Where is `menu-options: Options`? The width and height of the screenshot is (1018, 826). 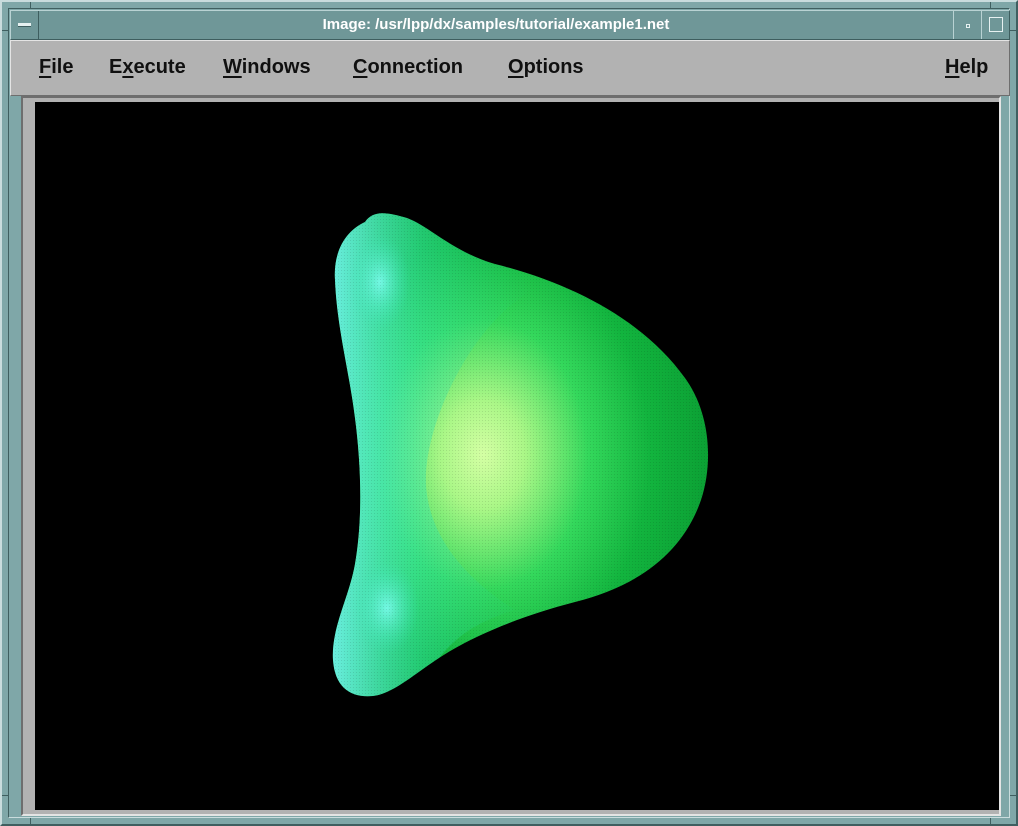 menu-options: Options is located at coordinates (546, 67).